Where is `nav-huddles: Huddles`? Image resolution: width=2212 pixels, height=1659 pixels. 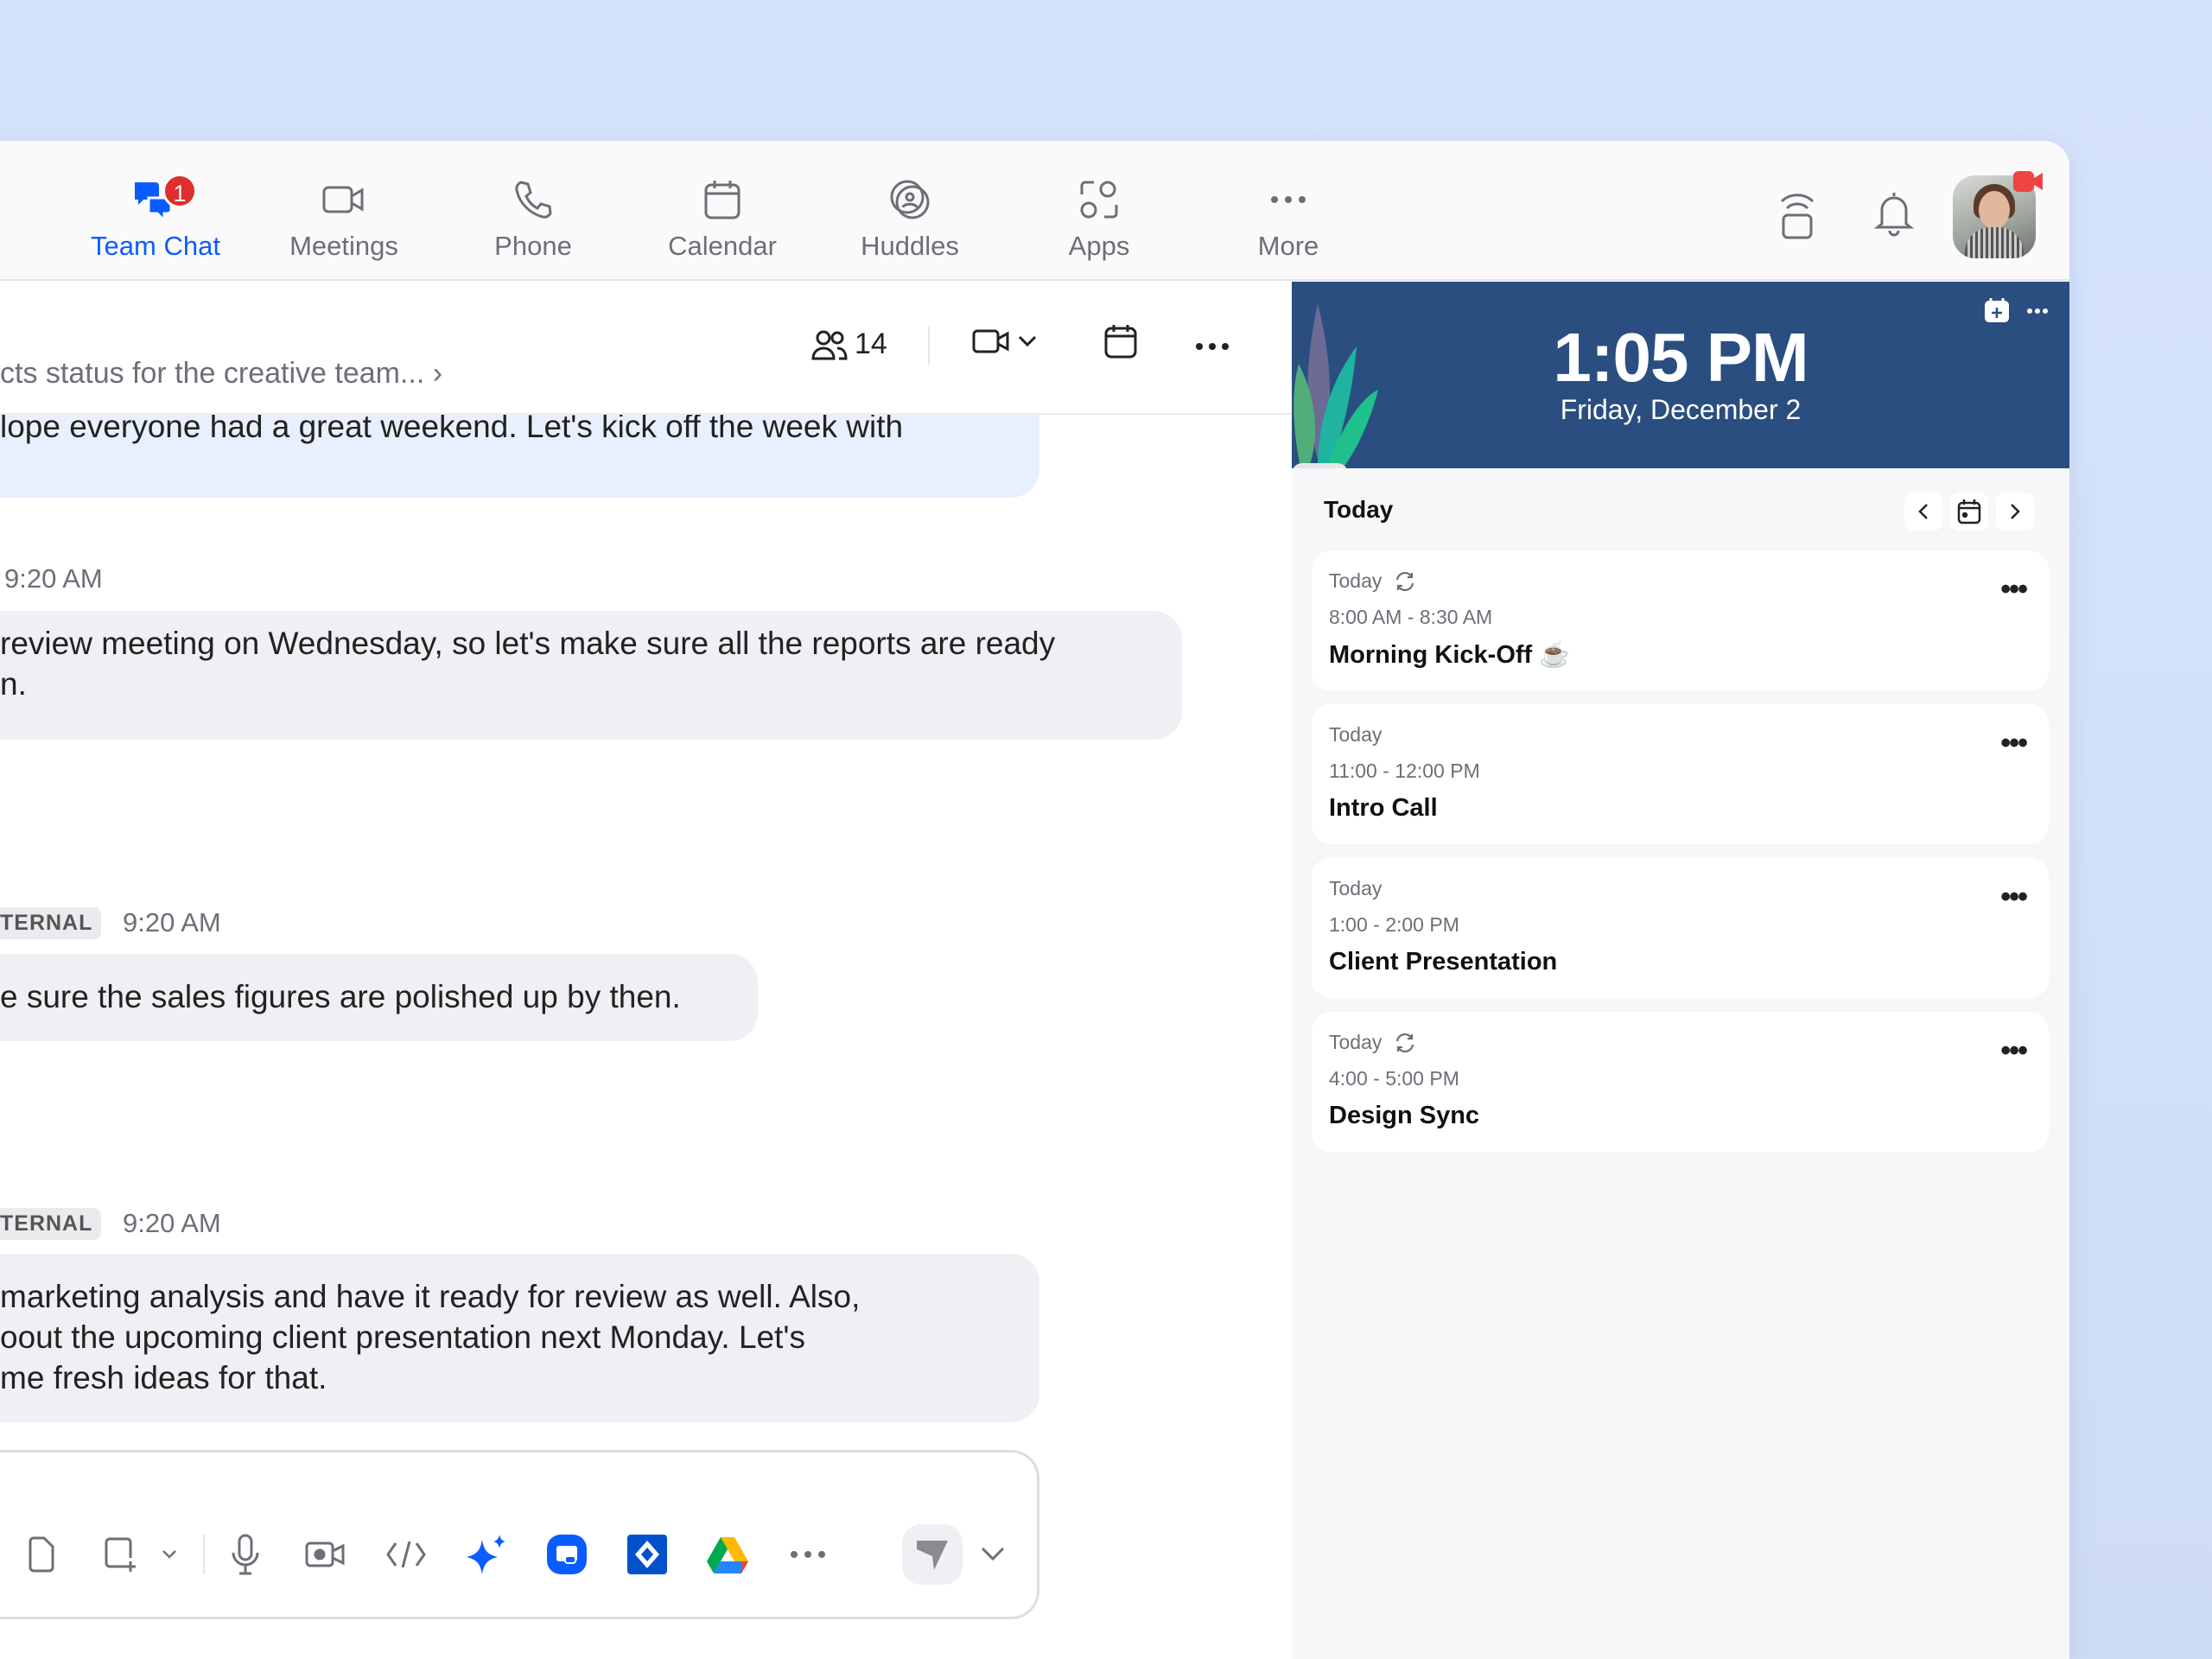
nav-huddles: Huddles is located at coordinates (909, 218).